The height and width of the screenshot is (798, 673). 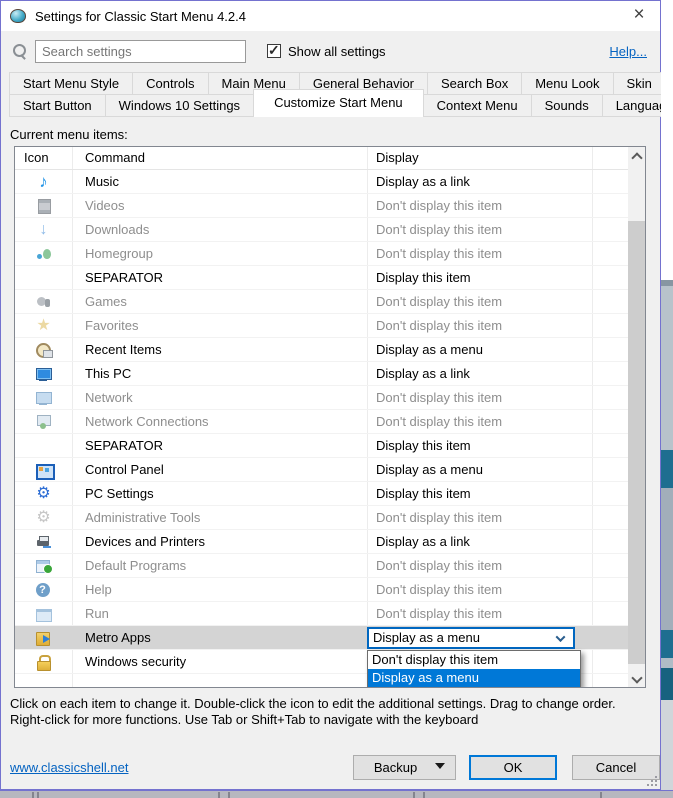 What do you see at coordinates (274, 50) in the screenshot?
I see `show-all-settings-checkbox` at bounding box center [274, 50].